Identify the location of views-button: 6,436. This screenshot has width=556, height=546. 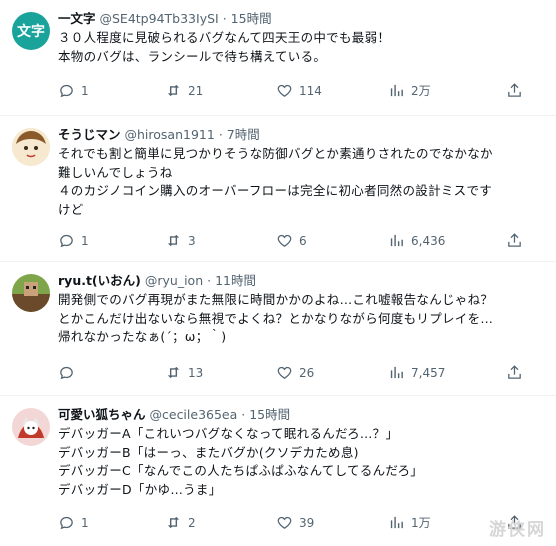
(416, 240).